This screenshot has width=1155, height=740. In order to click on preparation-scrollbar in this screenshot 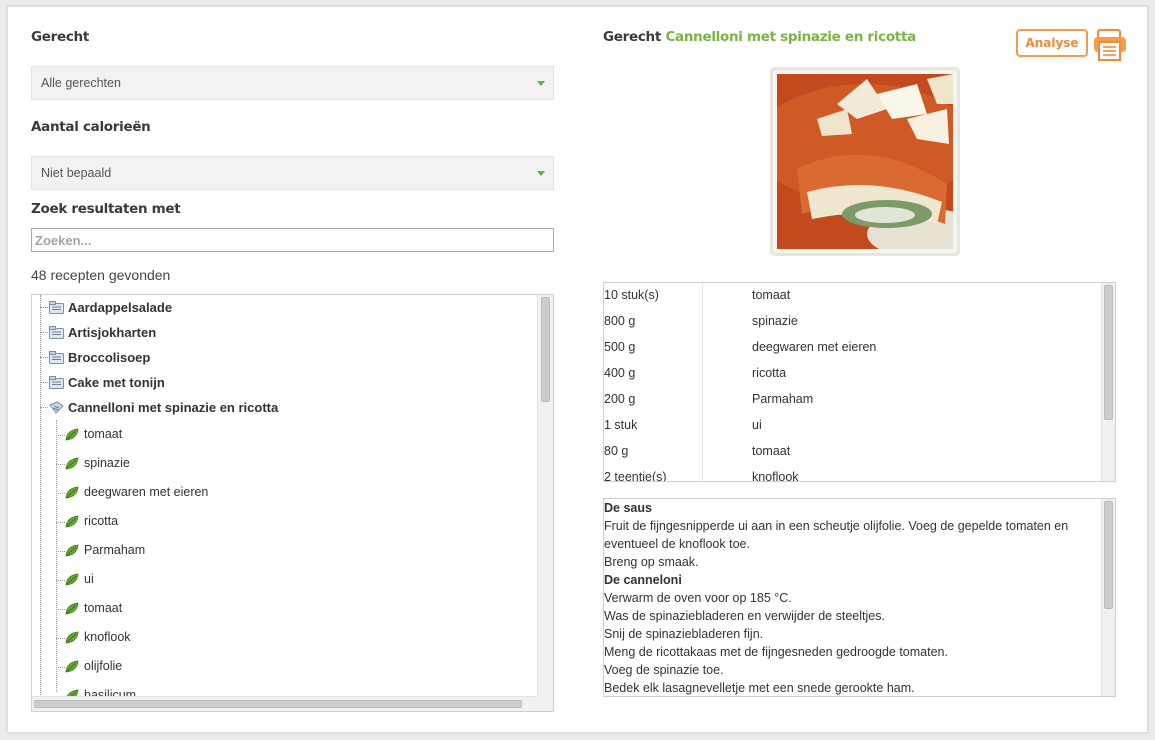, I will do `click(1108, 597)`.